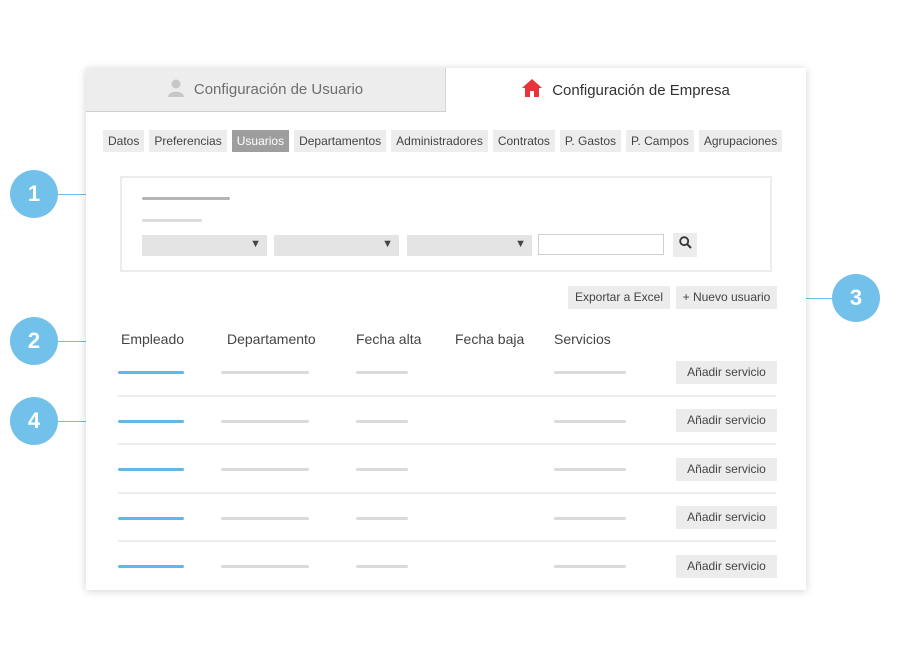  What do you see at coordinates (523, 141) in the screenshot?
I see `subtab-contratos: Contratos` at bounding box center [523, 141].